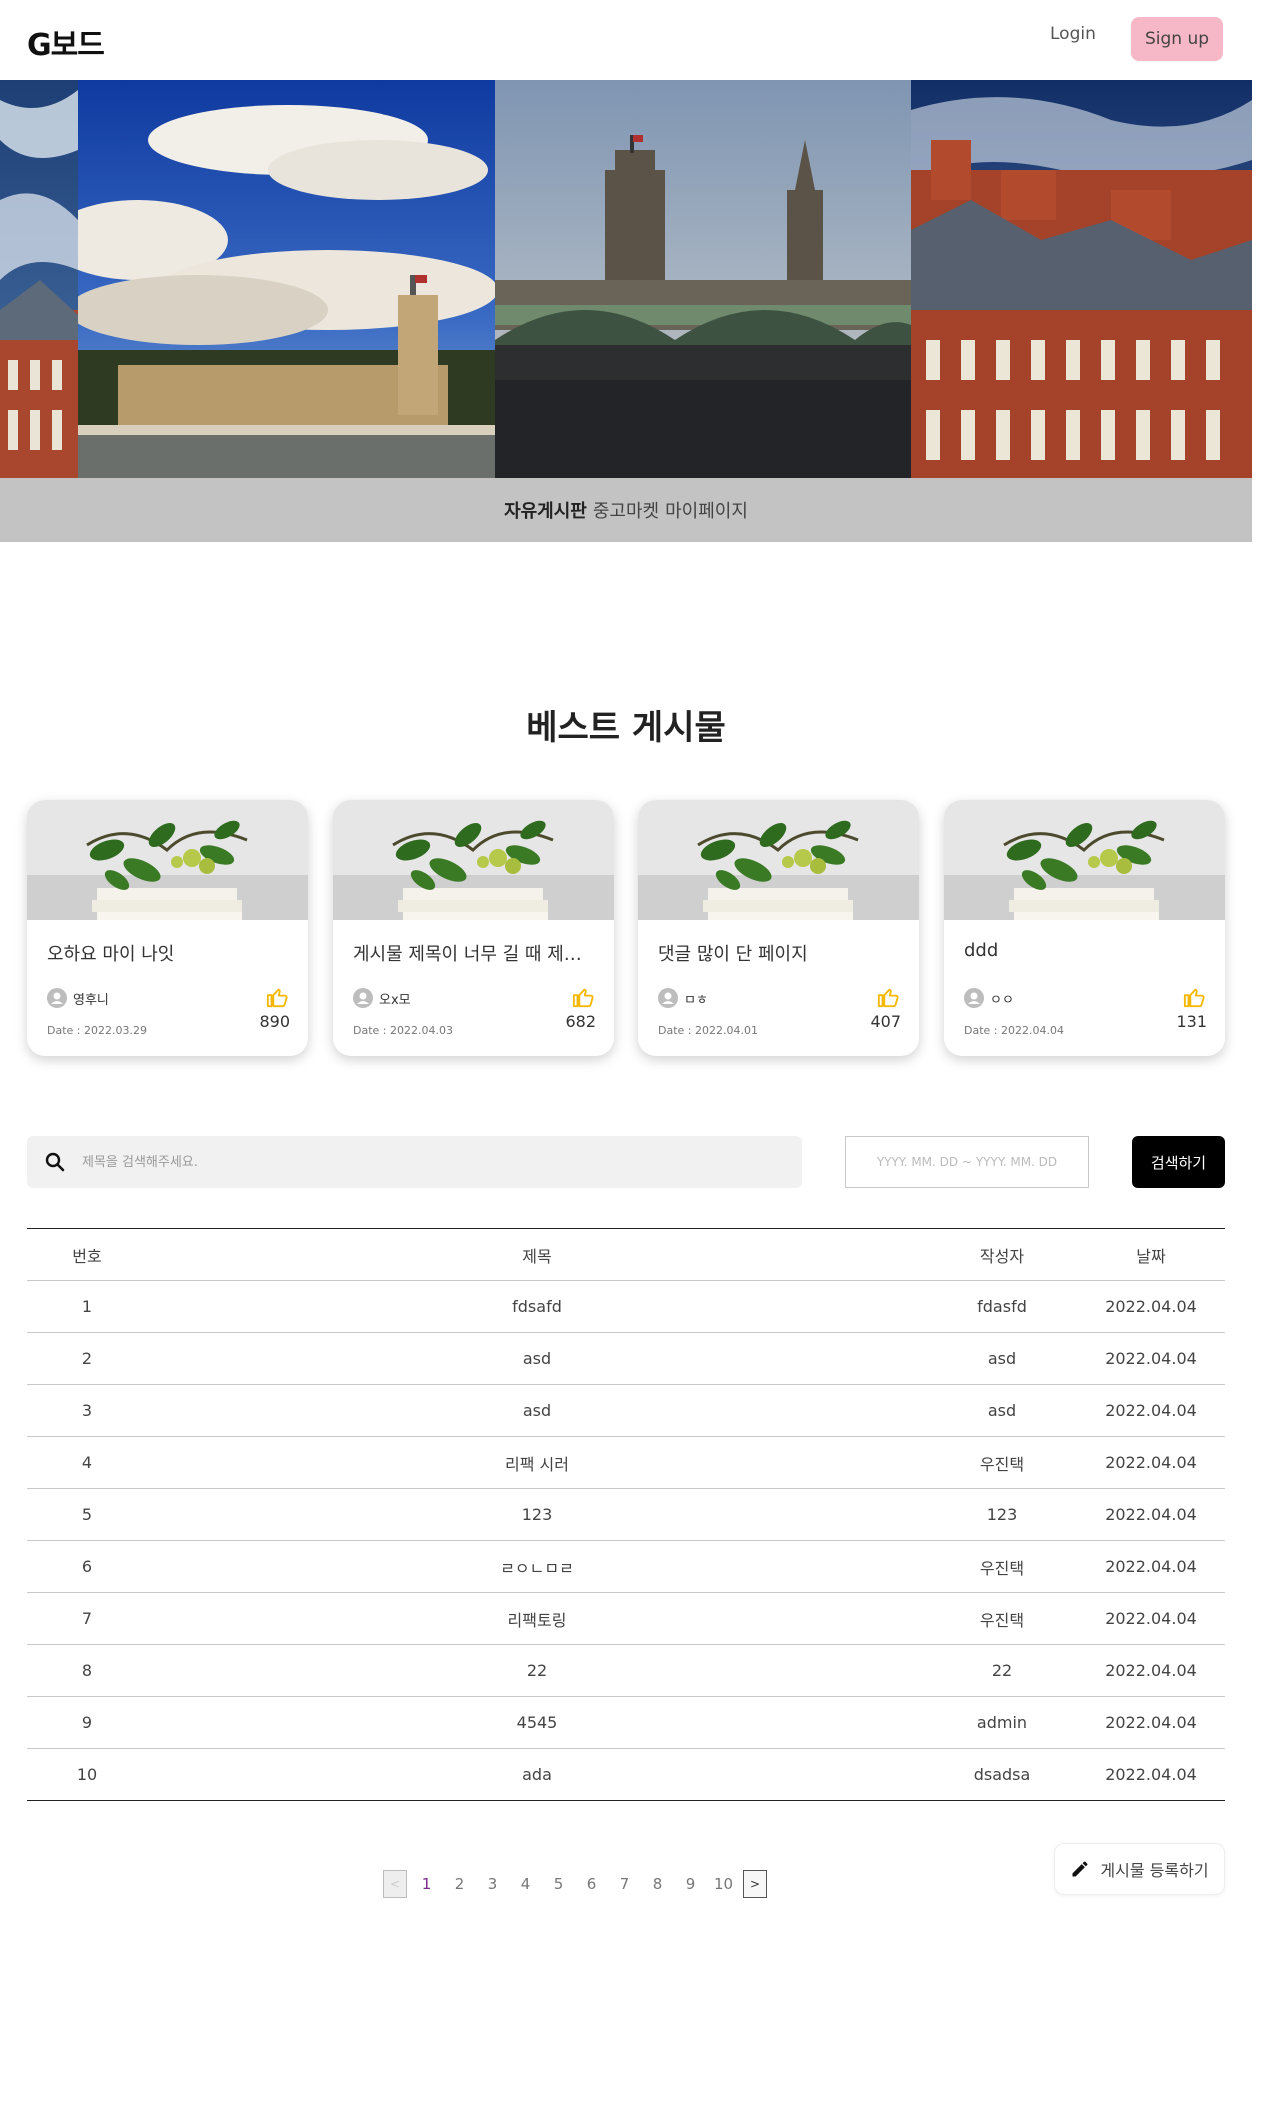 The height and width of the screenshot is (2101, 1279). What do you see at coordinates (1177, 39) in the screenshot?
I see `signup-button: Sign up` at bounding box center [1177, 39].